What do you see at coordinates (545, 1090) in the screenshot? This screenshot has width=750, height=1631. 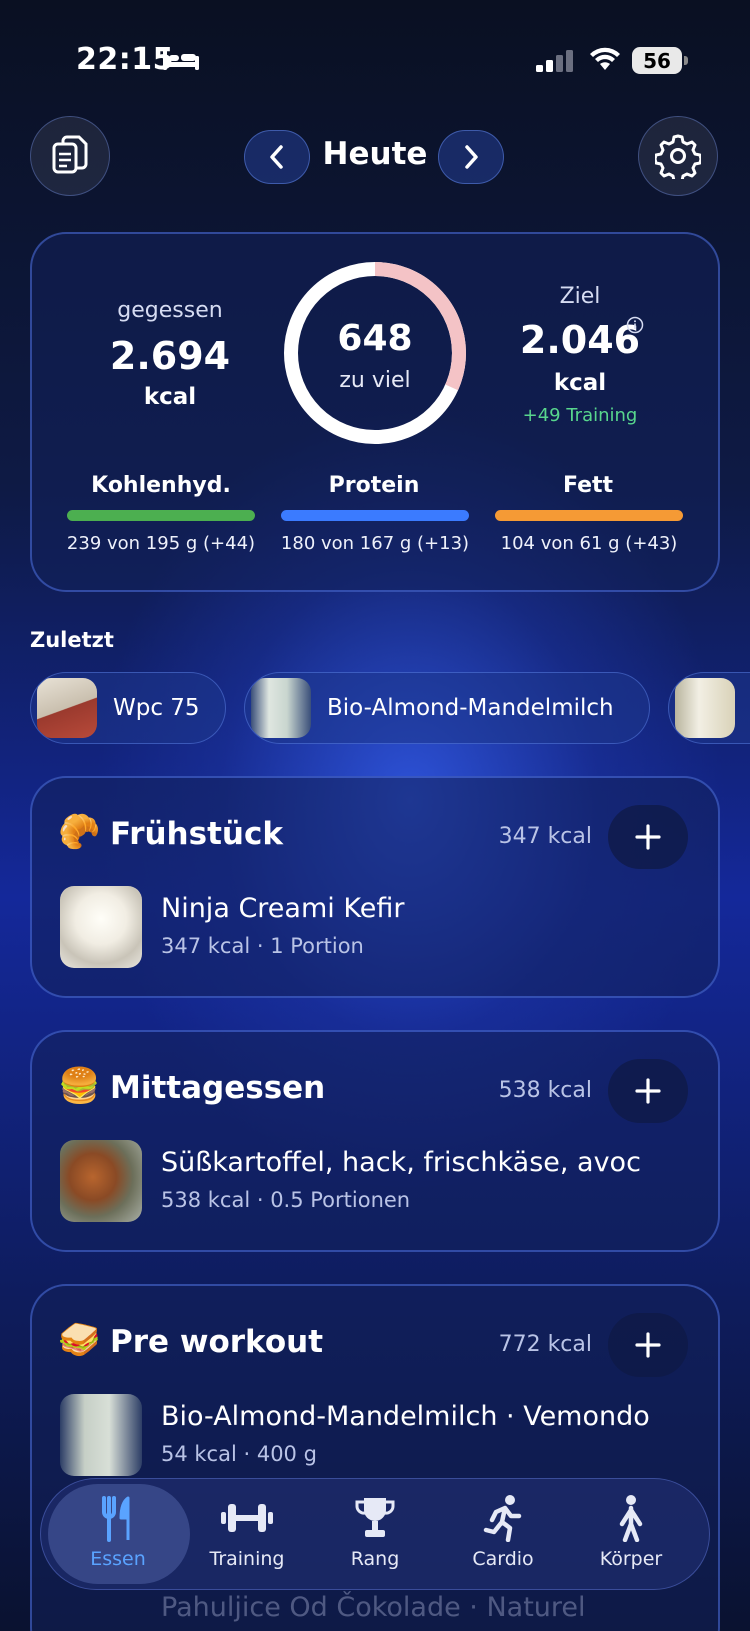 I see `meal-kcal: 538 kcal` at bounding box center [545, 1090].